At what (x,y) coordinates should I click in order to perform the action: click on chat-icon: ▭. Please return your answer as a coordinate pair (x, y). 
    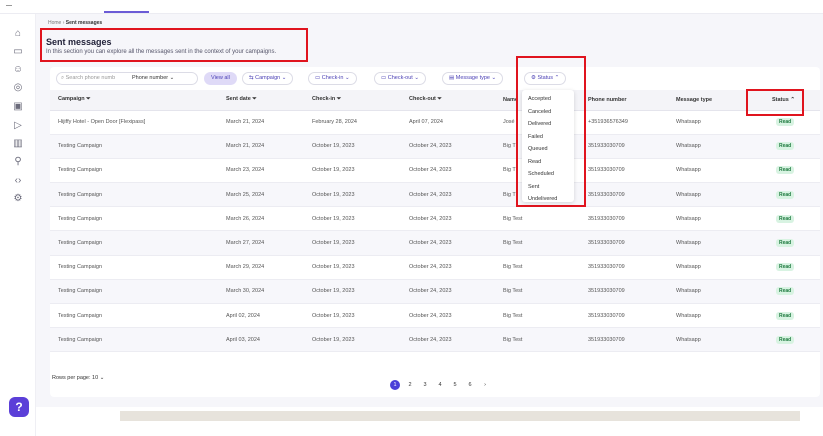
    Looking at the image, I should click on (18, 52).